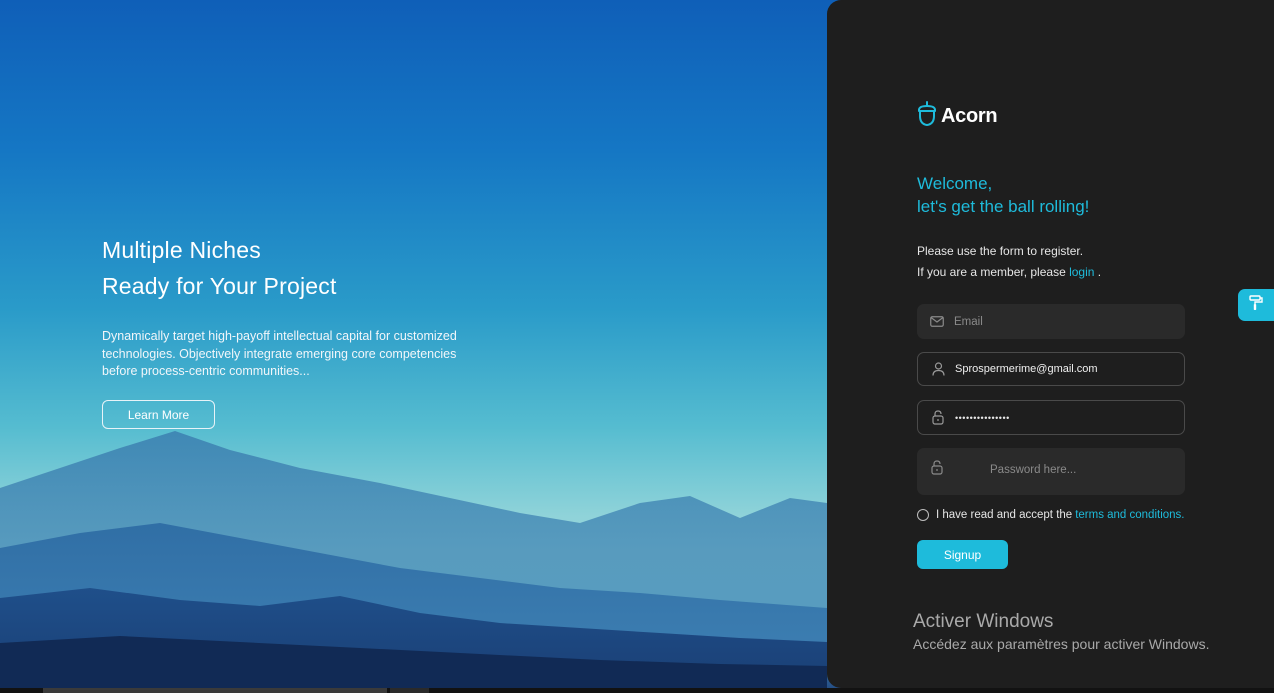 Image resolution: width=1274 pixels, height=693 pixels. I want to click on password-value: •••••••••••••••, so click(982, 417).